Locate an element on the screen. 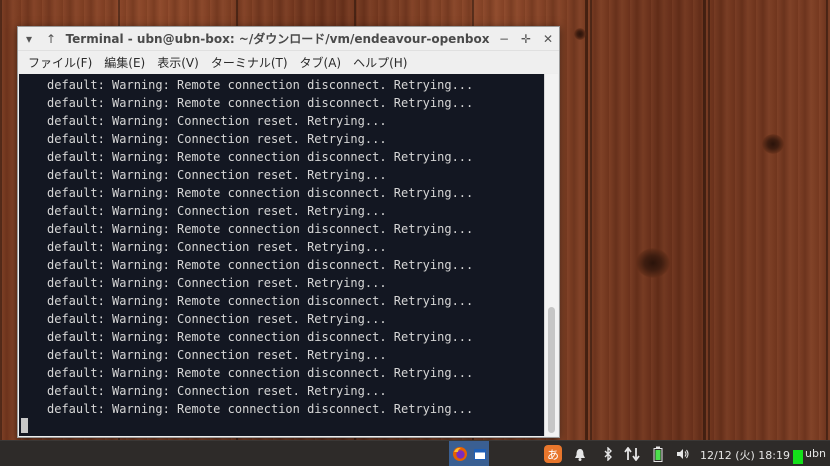 Image resolution: width=830 pixels, height=466 pixels. menu-edit: 編集(E) is located at coordinates (126, 62).